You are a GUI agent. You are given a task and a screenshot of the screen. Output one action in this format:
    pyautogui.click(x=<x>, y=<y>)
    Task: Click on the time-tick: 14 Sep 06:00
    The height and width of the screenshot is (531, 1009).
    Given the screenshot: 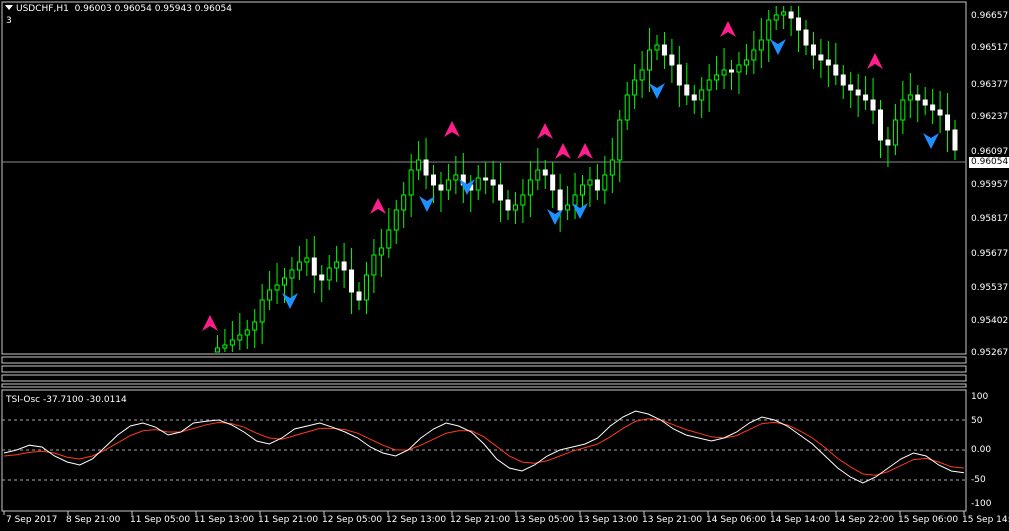 What is the action you would take?
    pyautogui.click(x=736, y=520)
    